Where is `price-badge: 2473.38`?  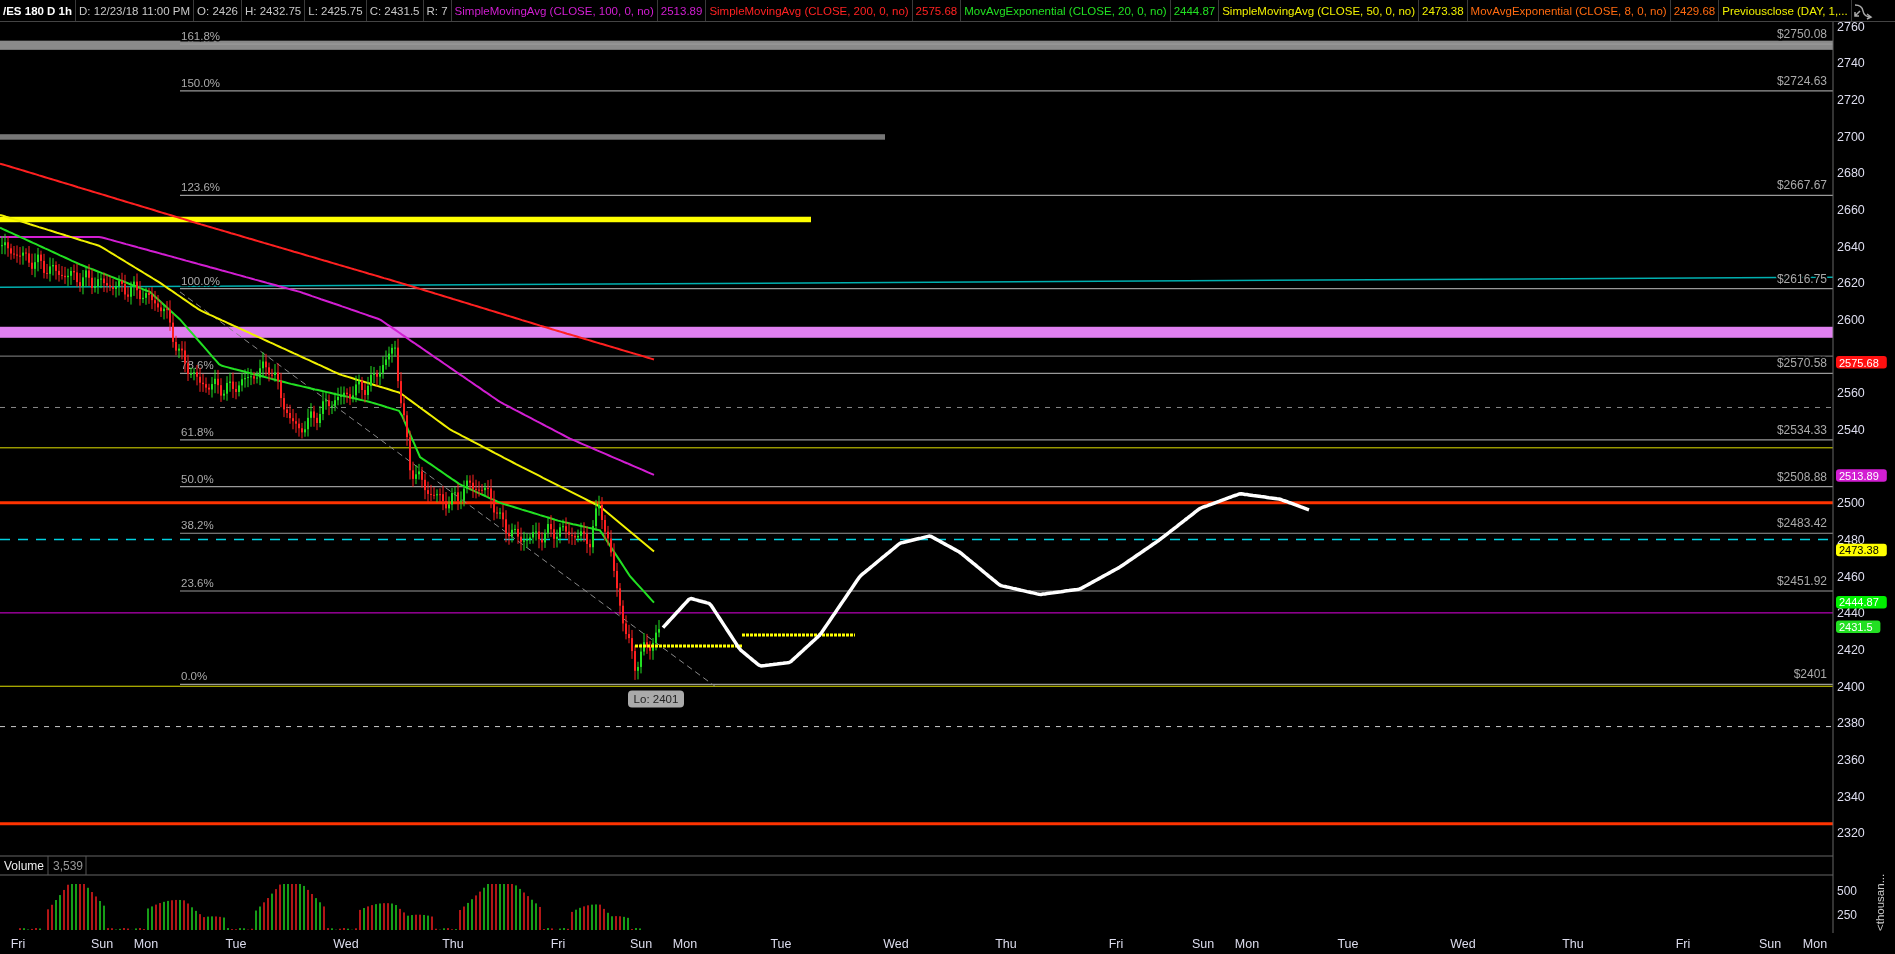 price-badge: 2473.38 is located at coordinates (1861, 550).